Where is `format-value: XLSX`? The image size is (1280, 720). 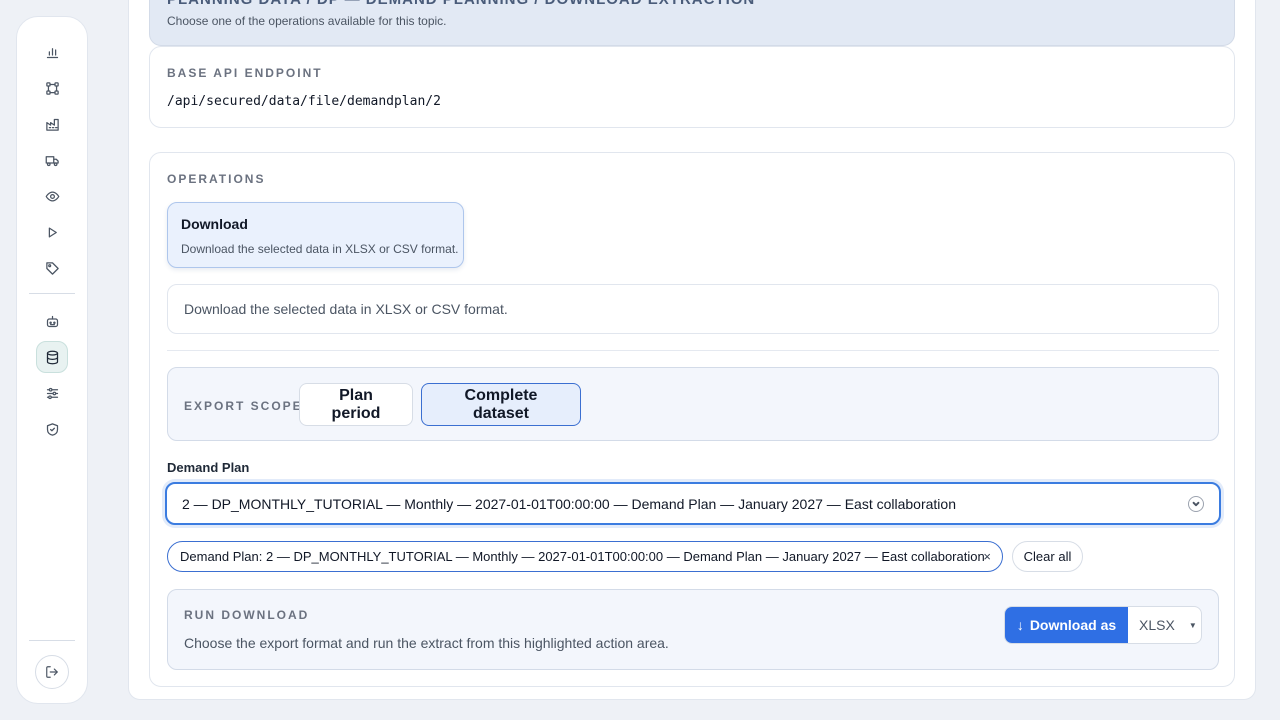 format-value: XLSX is located at coordinates (1157, 625).